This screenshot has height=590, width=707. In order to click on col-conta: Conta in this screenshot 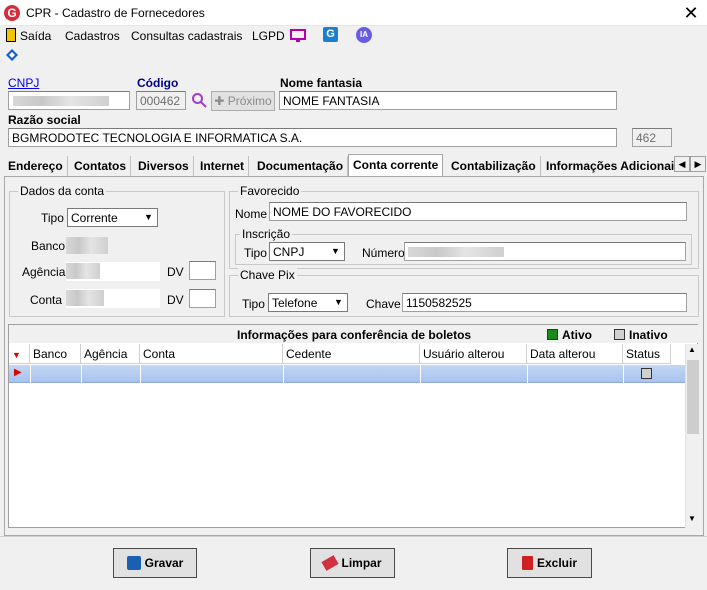, I will do `click(211, 354)`.